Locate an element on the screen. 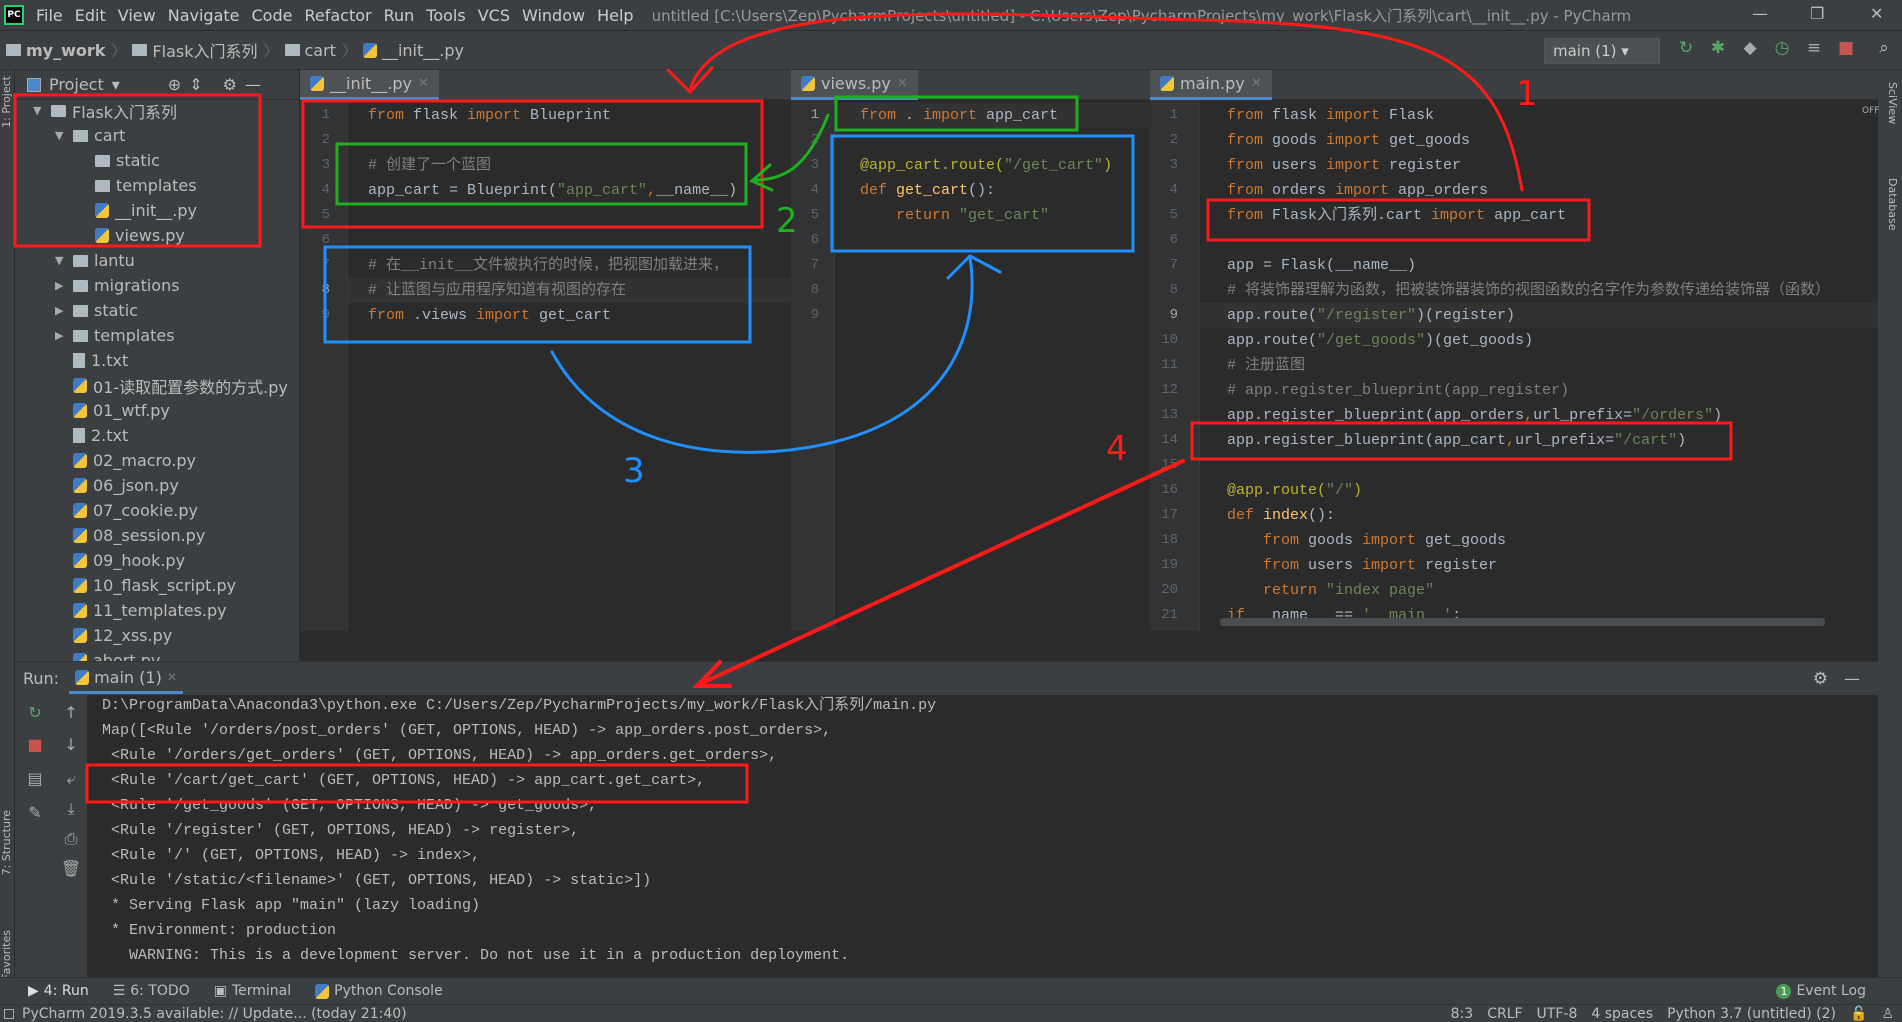  interpreter-select: Python 3.7 (untitled) (2) is located at coordinates (1758, 1014).